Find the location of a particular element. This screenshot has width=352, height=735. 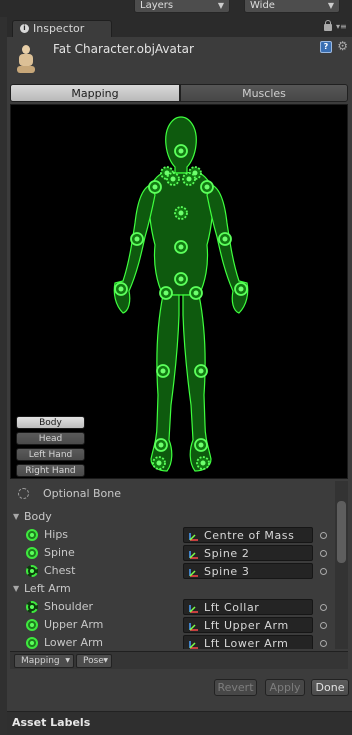

bone-transform-field: Spine 2 is located at coordinates (248, 553).